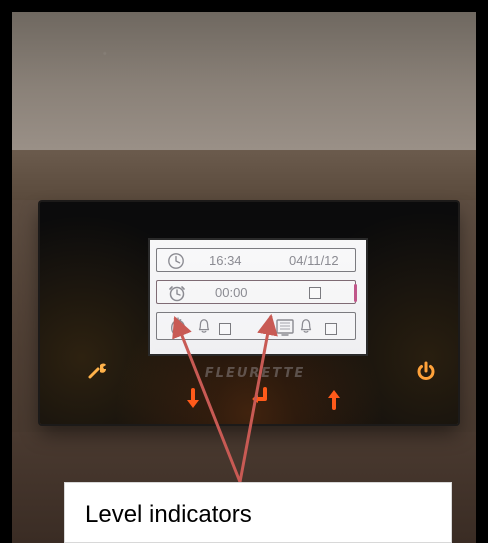 The width and height of the screenshot is (488, 543). I want to click on lcd-row-status, so click(256, 326).